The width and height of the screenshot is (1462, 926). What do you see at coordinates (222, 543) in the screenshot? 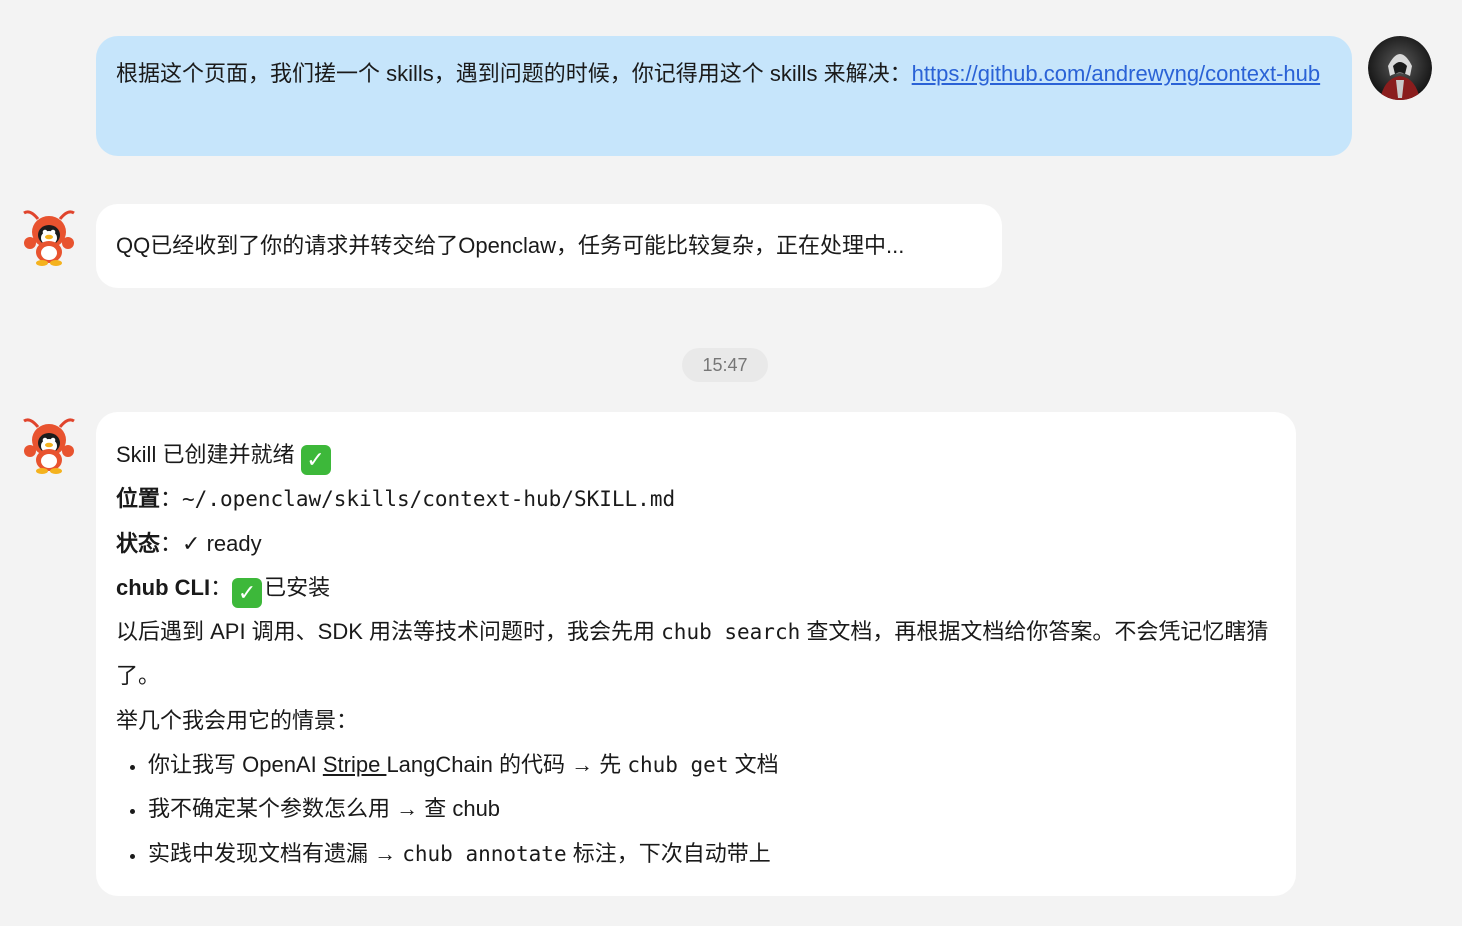
I see `status-value: ✓ ready` at bounding box center [222, 543].